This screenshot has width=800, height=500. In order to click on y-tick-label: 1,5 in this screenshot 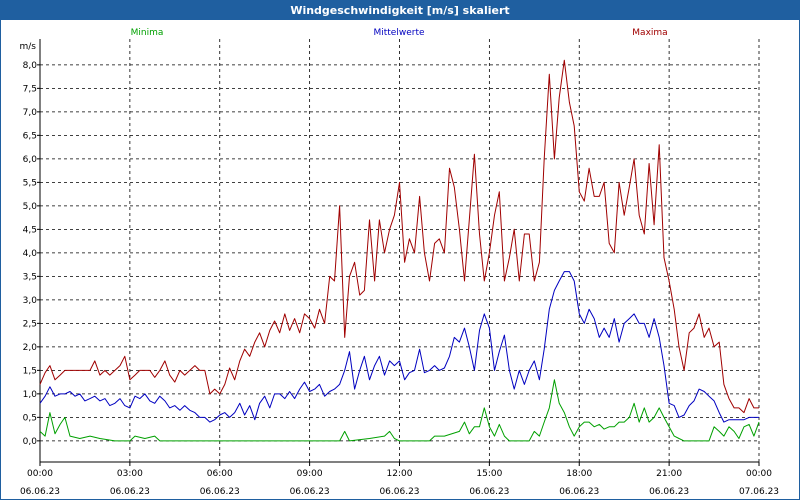, I will do `click(30, 371)`.